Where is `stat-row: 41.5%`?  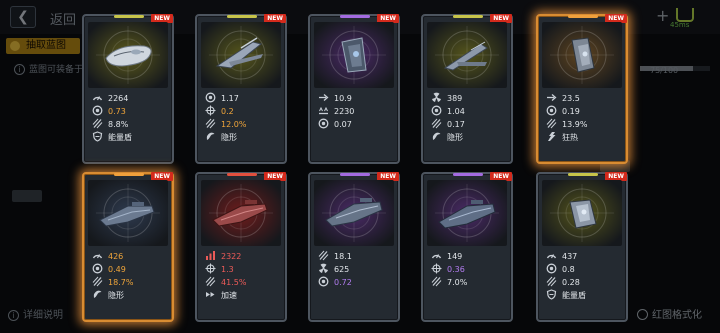
stat-row: 41.5% is located at coordinates (243, 282).